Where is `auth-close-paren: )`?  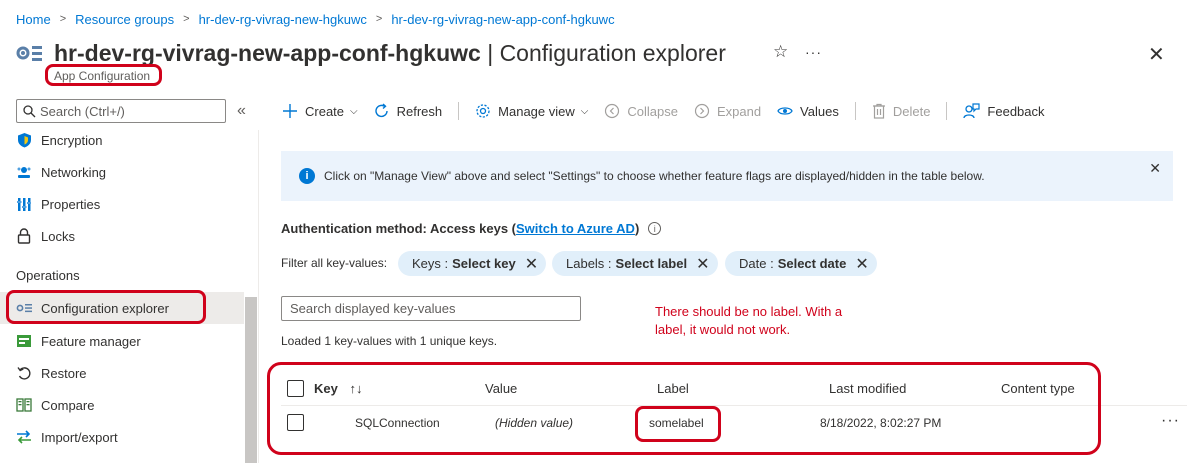
auth-close-paren: ) is located at coordinates (637, 228).